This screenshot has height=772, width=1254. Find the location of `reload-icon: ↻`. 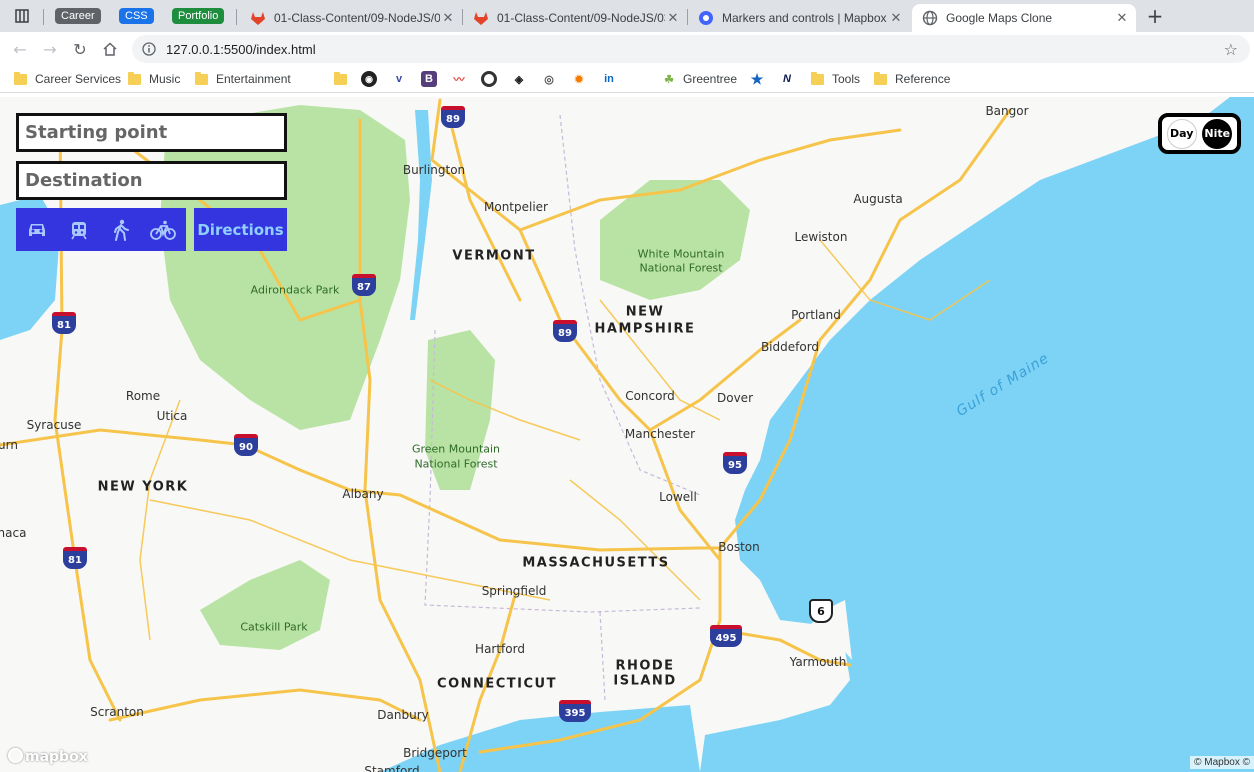

reload-icon: ↻ is located at coordinates (80, 49).